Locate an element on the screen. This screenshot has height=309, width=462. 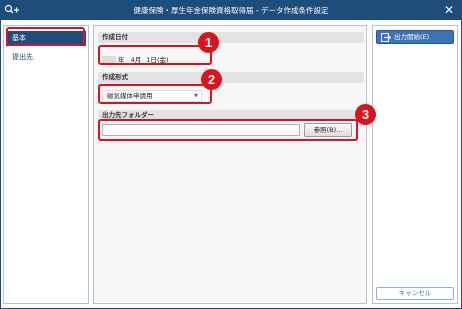
cancel-button: キャンセル is located at coordinates (415, 293).